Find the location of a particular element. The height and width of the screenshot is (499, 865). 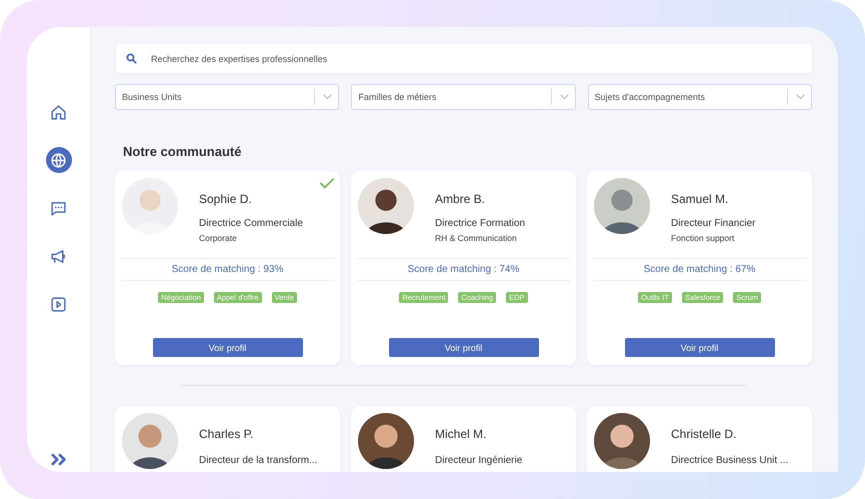

person-name: Ambre B. is located at coordinates (460, 199).